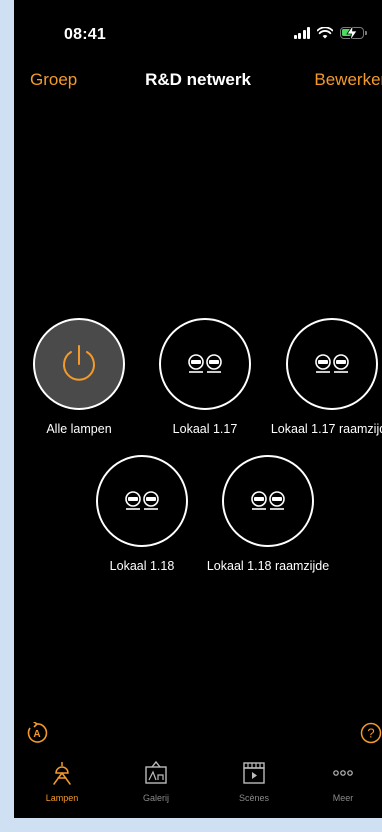 This screenshot has height=832, width=382. I want to click on svg-text: A, so click(36, 734).